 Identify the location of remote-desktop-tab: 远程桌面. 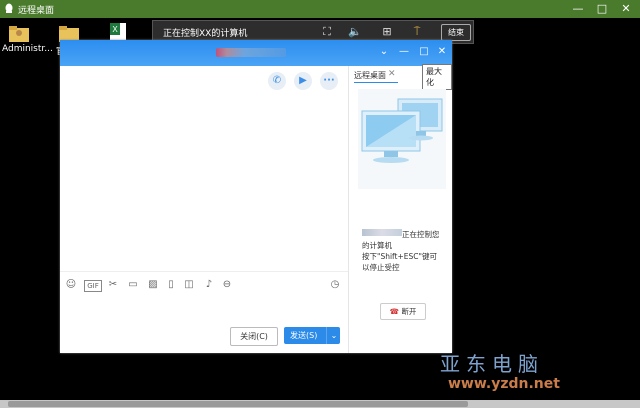
(370, 75).